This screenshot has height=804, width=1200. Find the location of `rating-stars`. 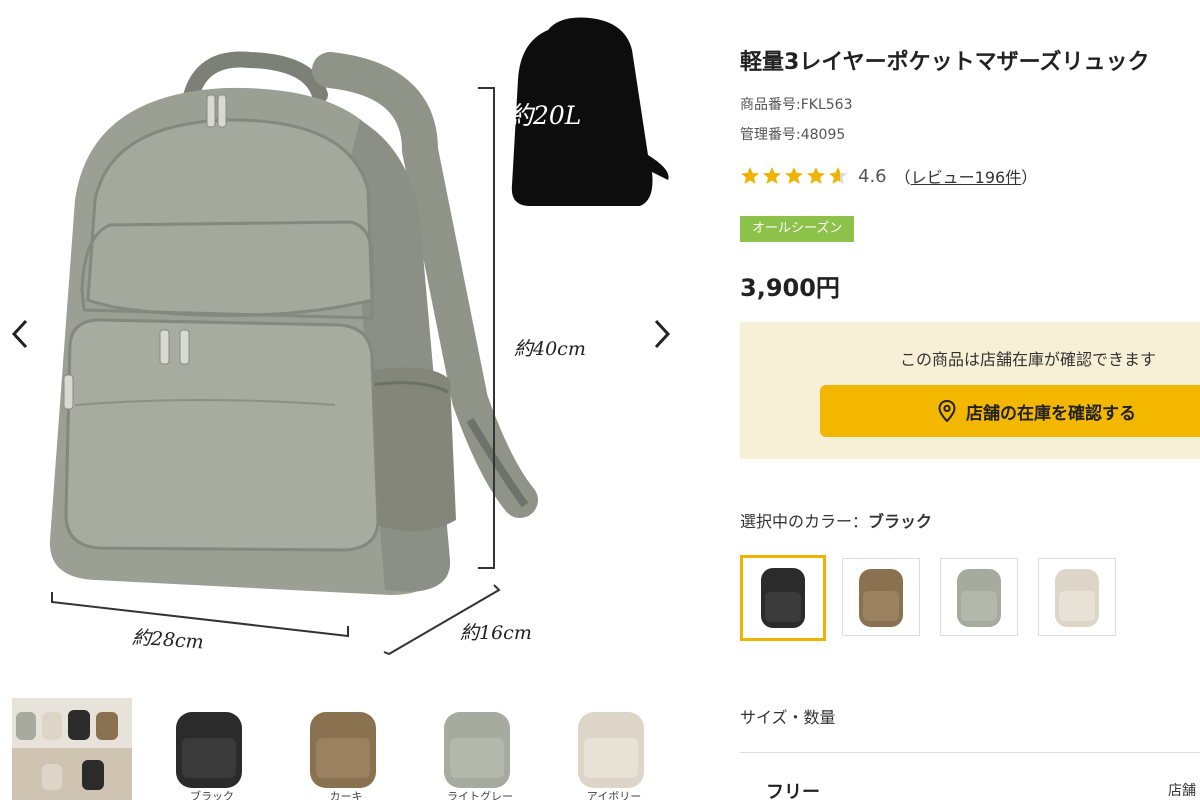

rating-stars is located at coordinates (794, 176).